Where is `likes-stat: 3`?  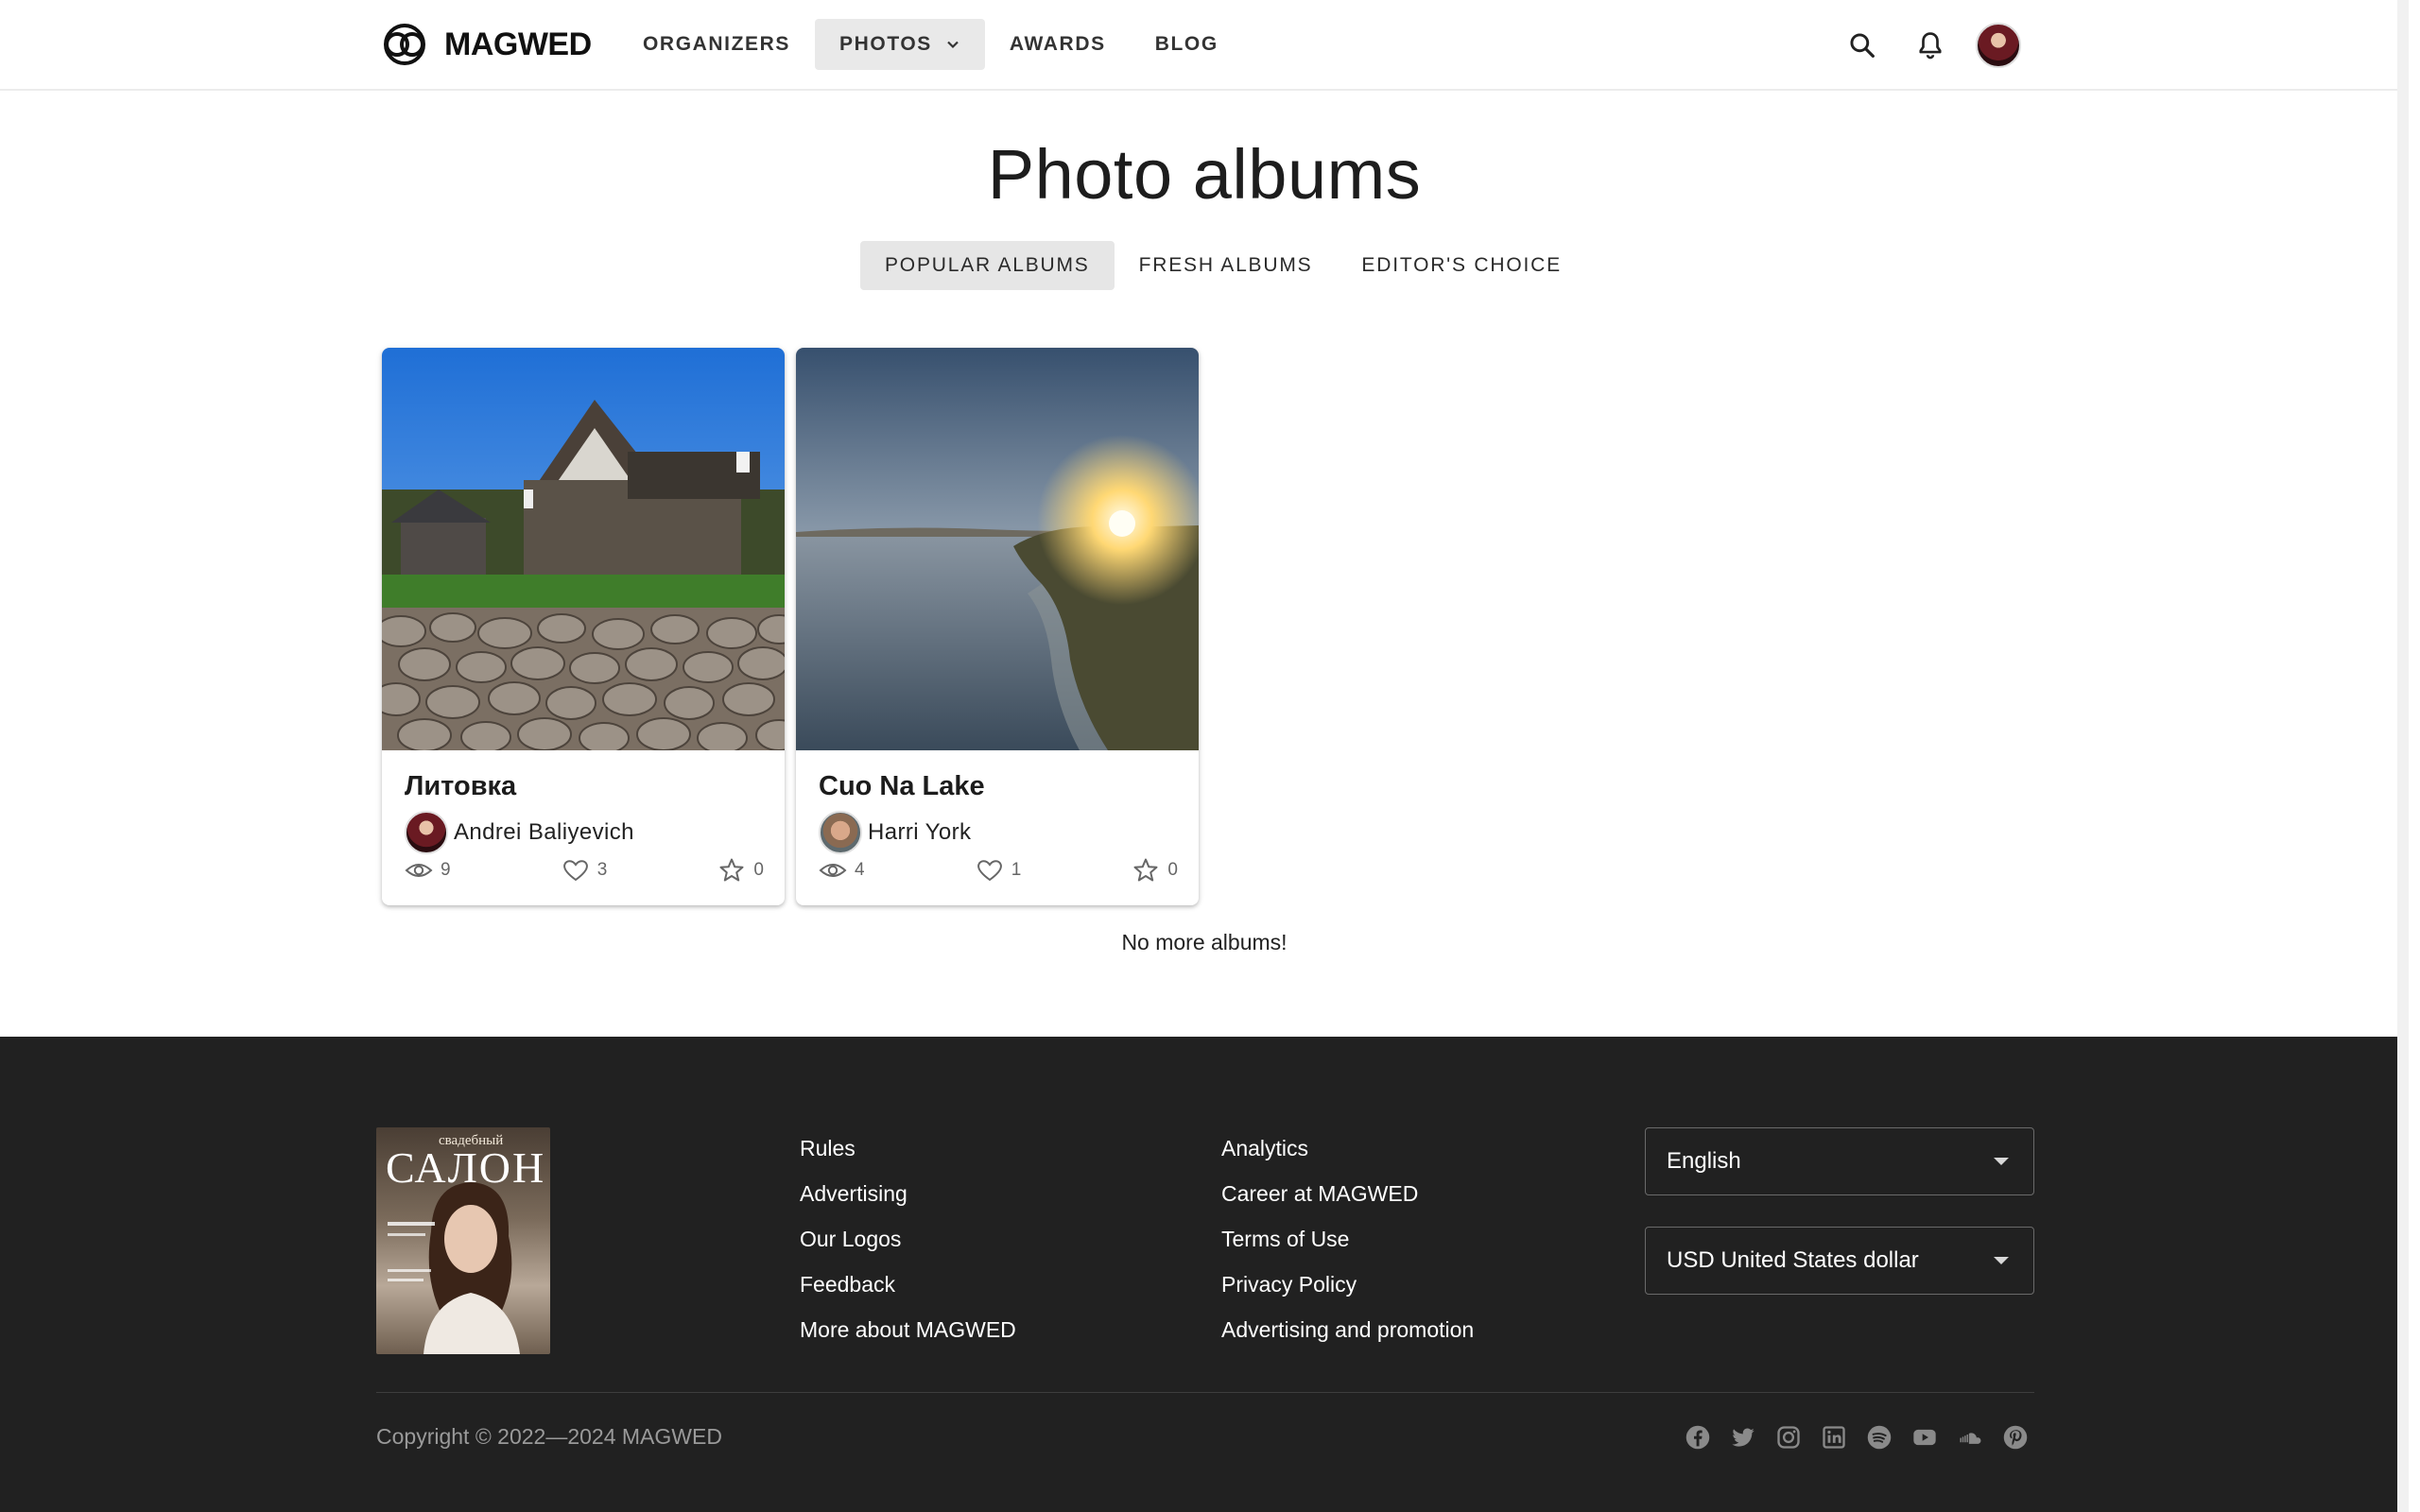
likes-stat: 3 is located at coordinates (585, 870).